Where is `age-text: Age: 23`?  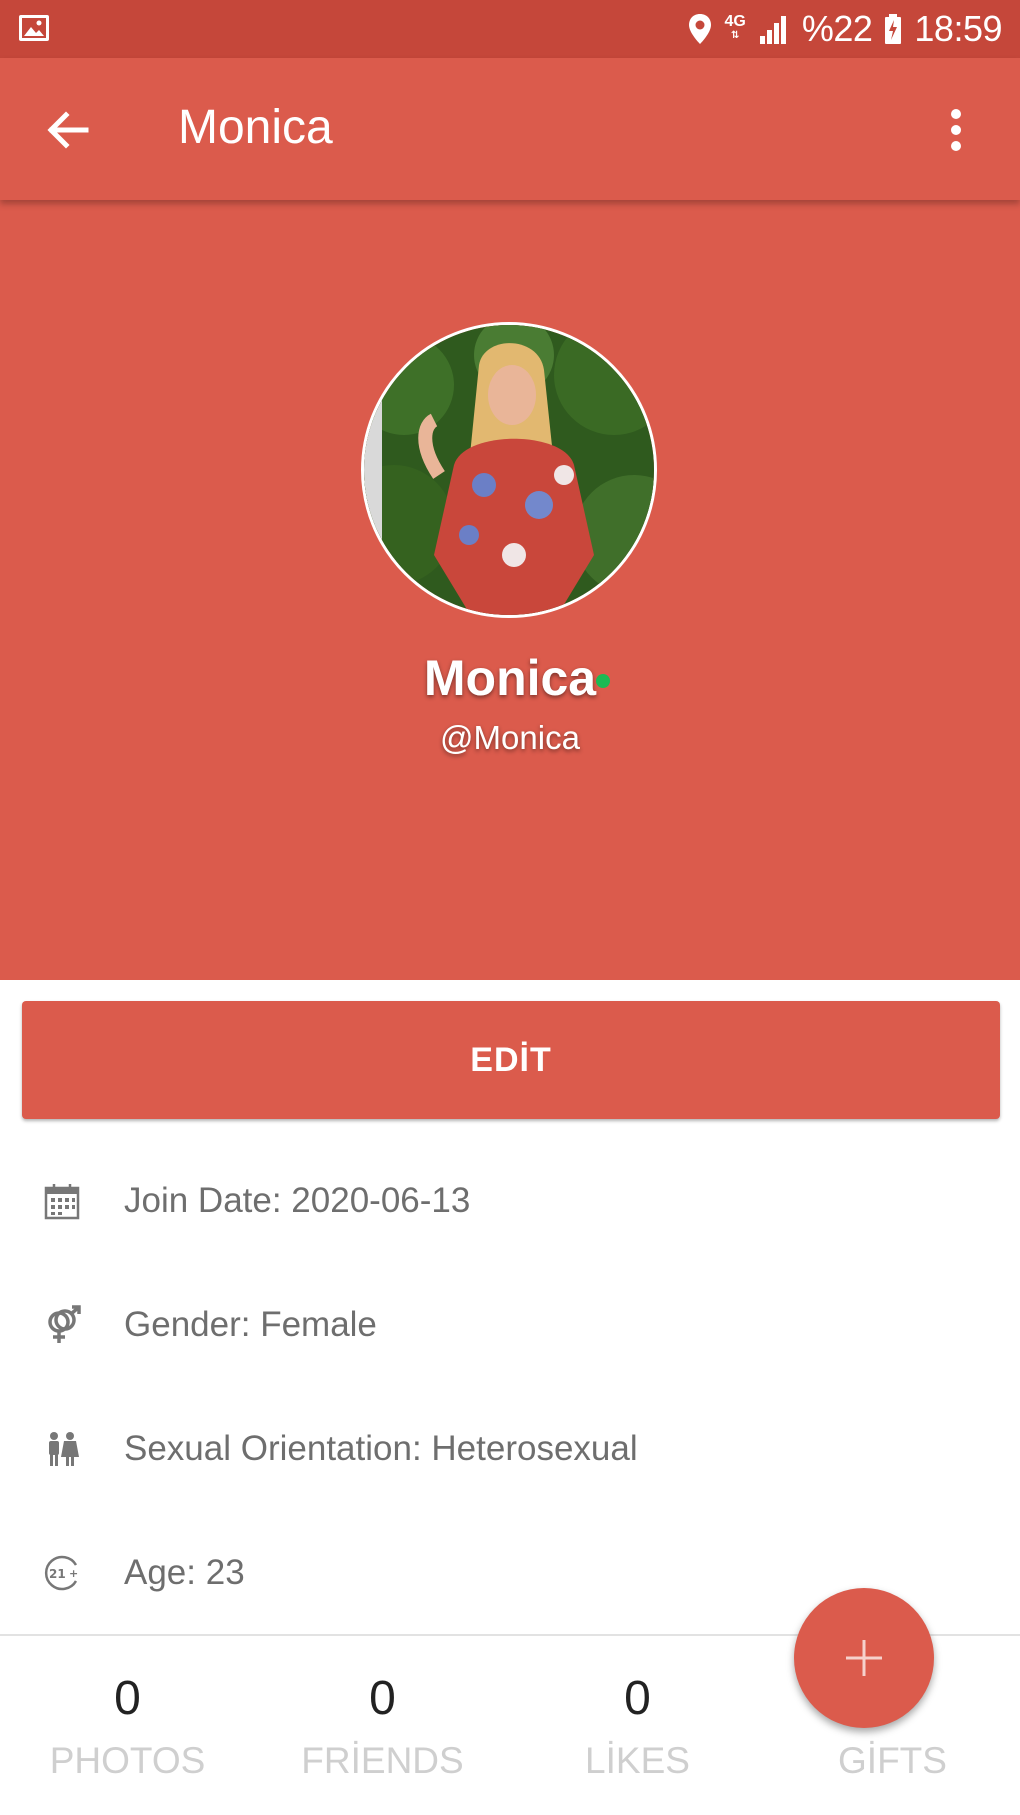 age-text: Age: 23 is located at coordinates (184, 1572).